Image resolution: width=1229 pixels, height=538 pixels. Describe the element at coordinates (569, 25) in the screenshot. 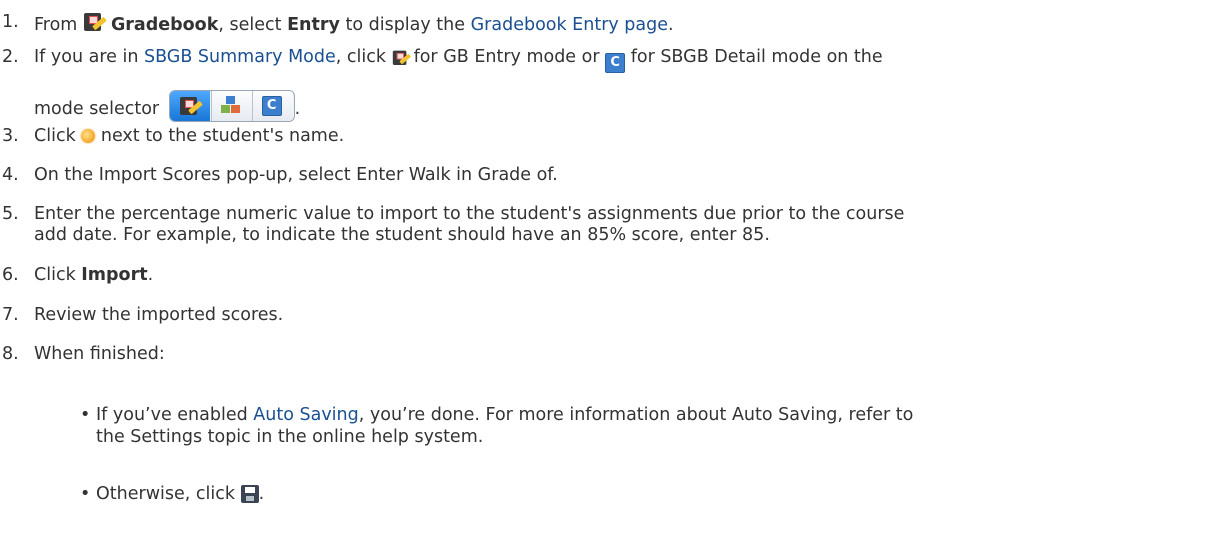

I see `gradebook-entry-page-link: Gradebook Entry page` at that location.